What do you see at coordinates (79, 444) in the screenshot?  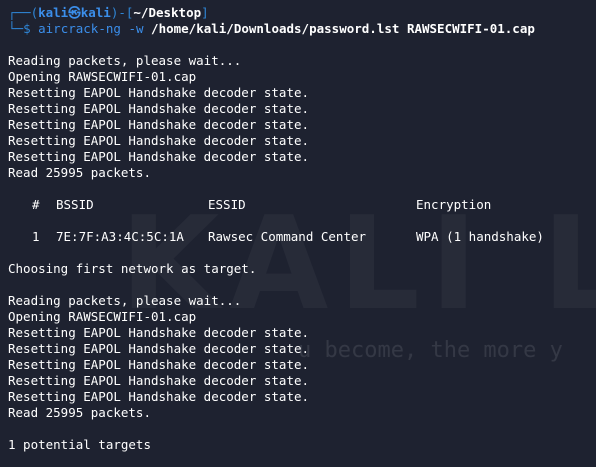 I see `summary-line: 1 potential targets` at bounding box center [79, 444].